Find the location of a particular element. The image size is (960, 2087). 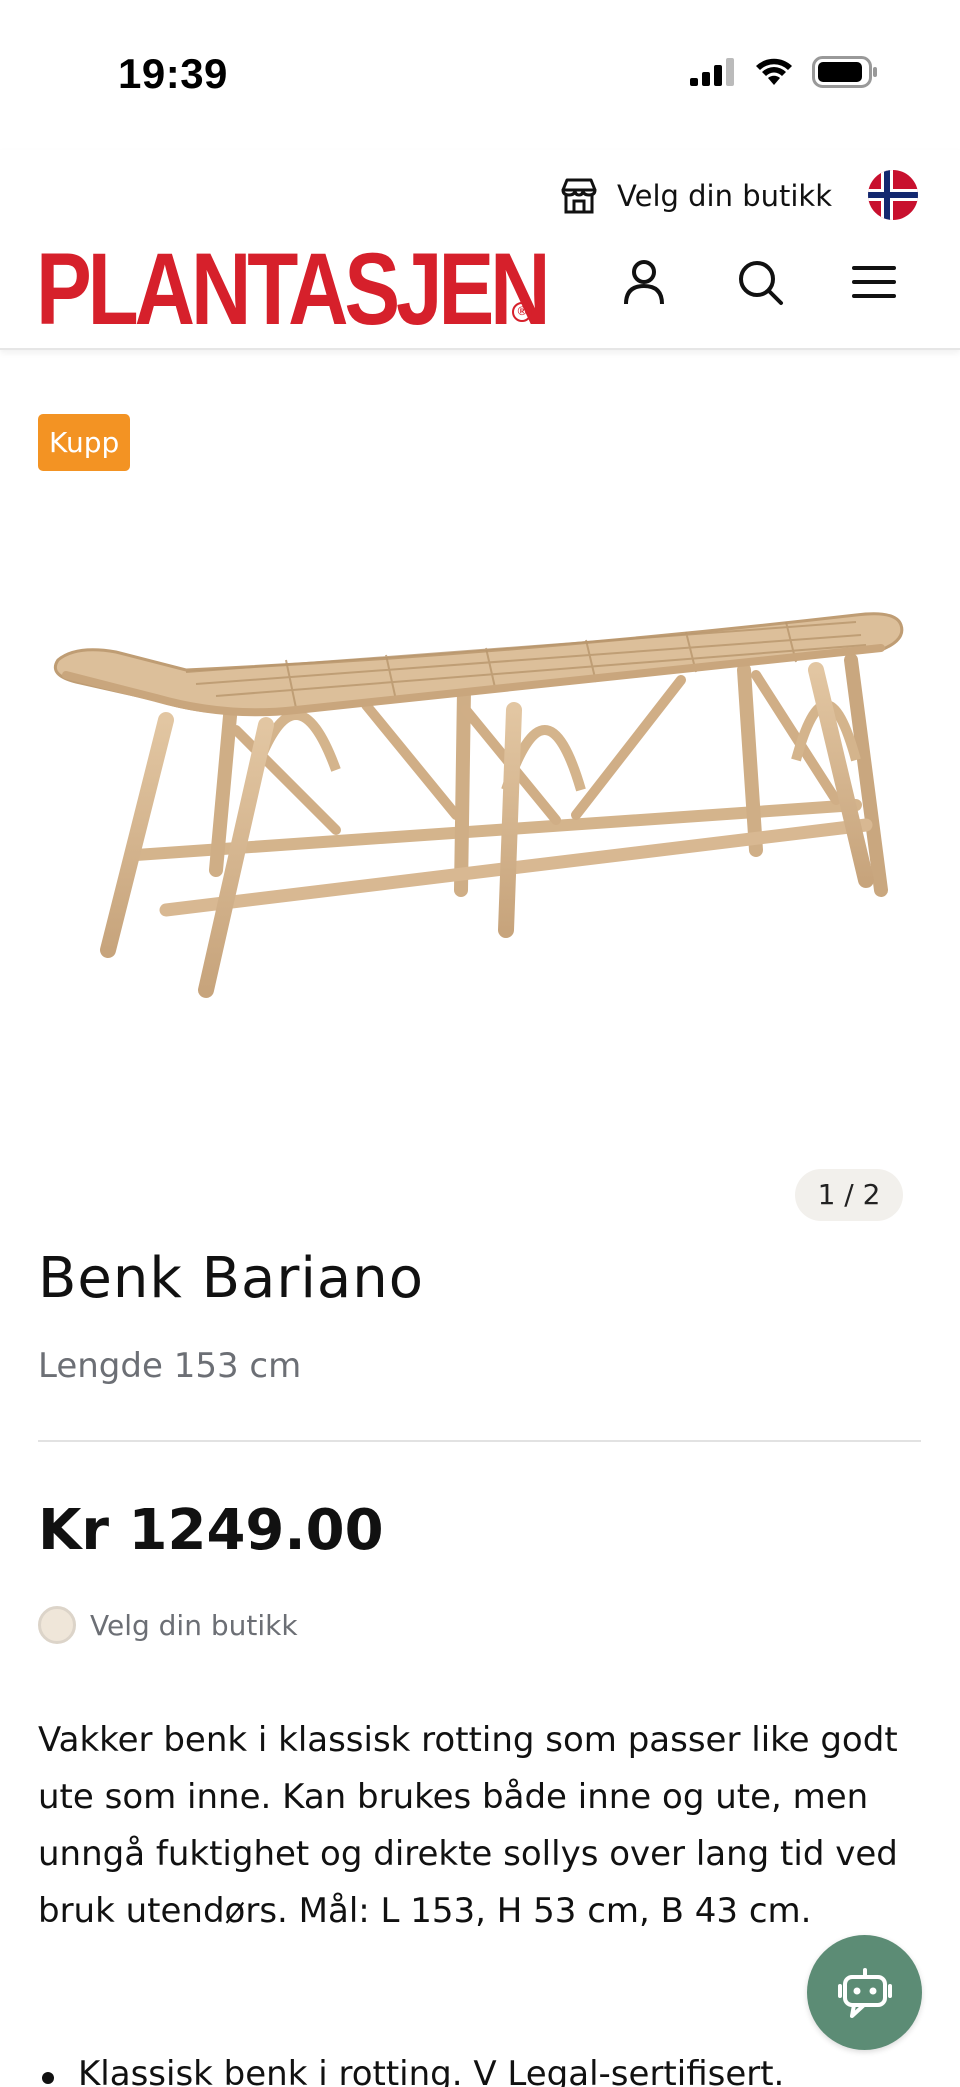

store-icon is located at coordinates (579, 196).